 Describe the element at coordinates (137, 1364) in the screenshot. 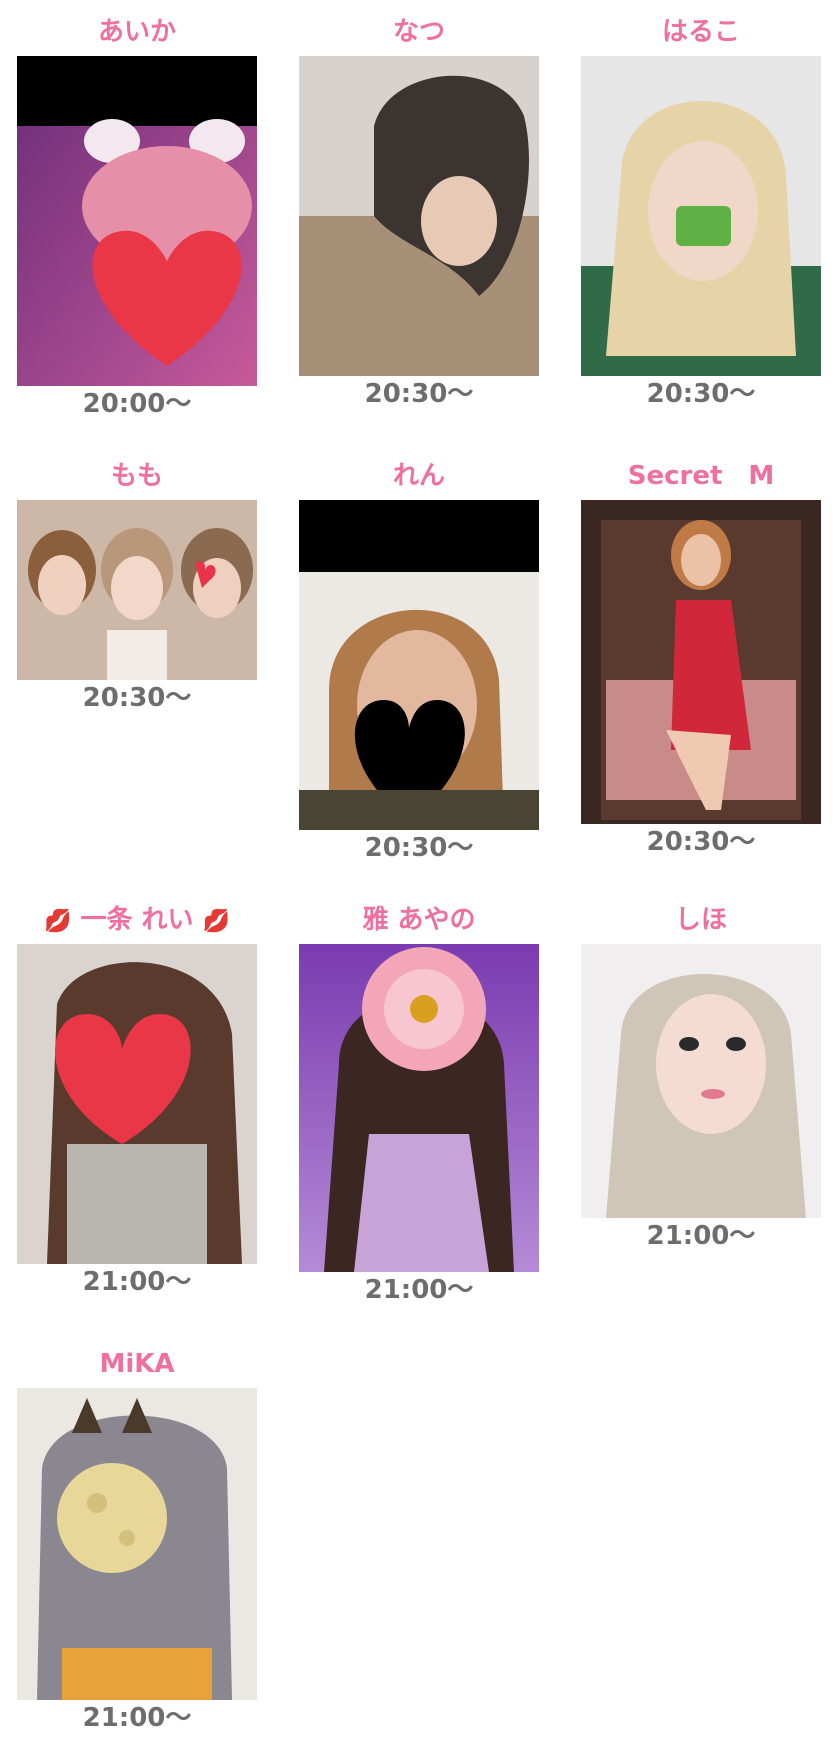

I see `cast-name: MiKA` at that location.